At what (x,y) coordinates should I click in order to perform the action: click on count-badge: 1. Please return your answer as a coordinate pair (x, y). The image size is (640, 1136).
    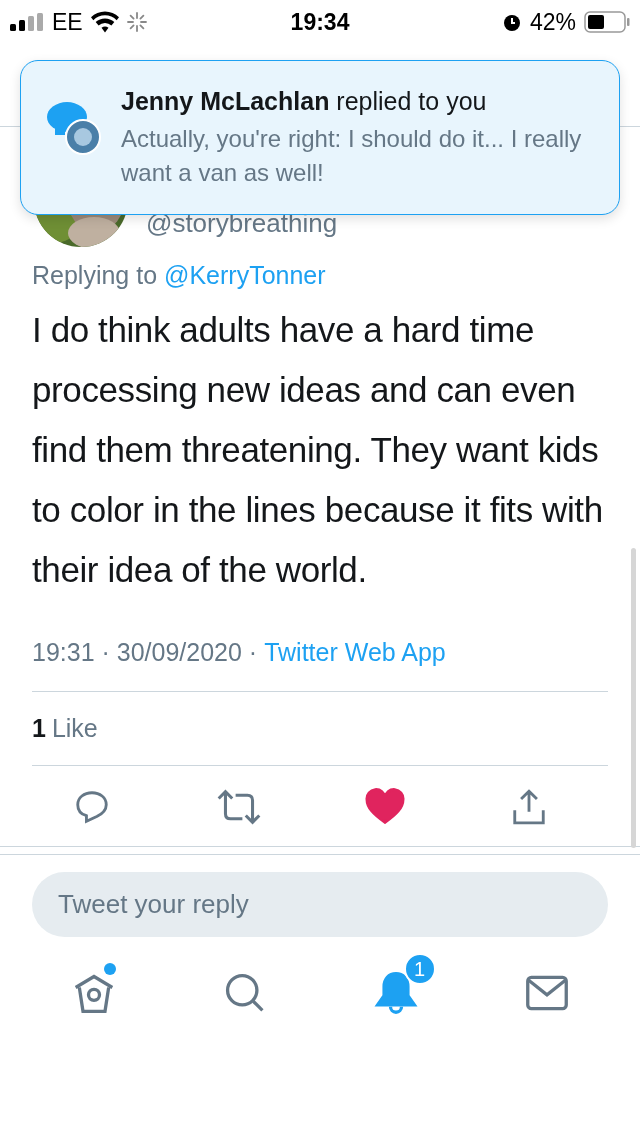
    Looking at the image, I should click on (419, 969).